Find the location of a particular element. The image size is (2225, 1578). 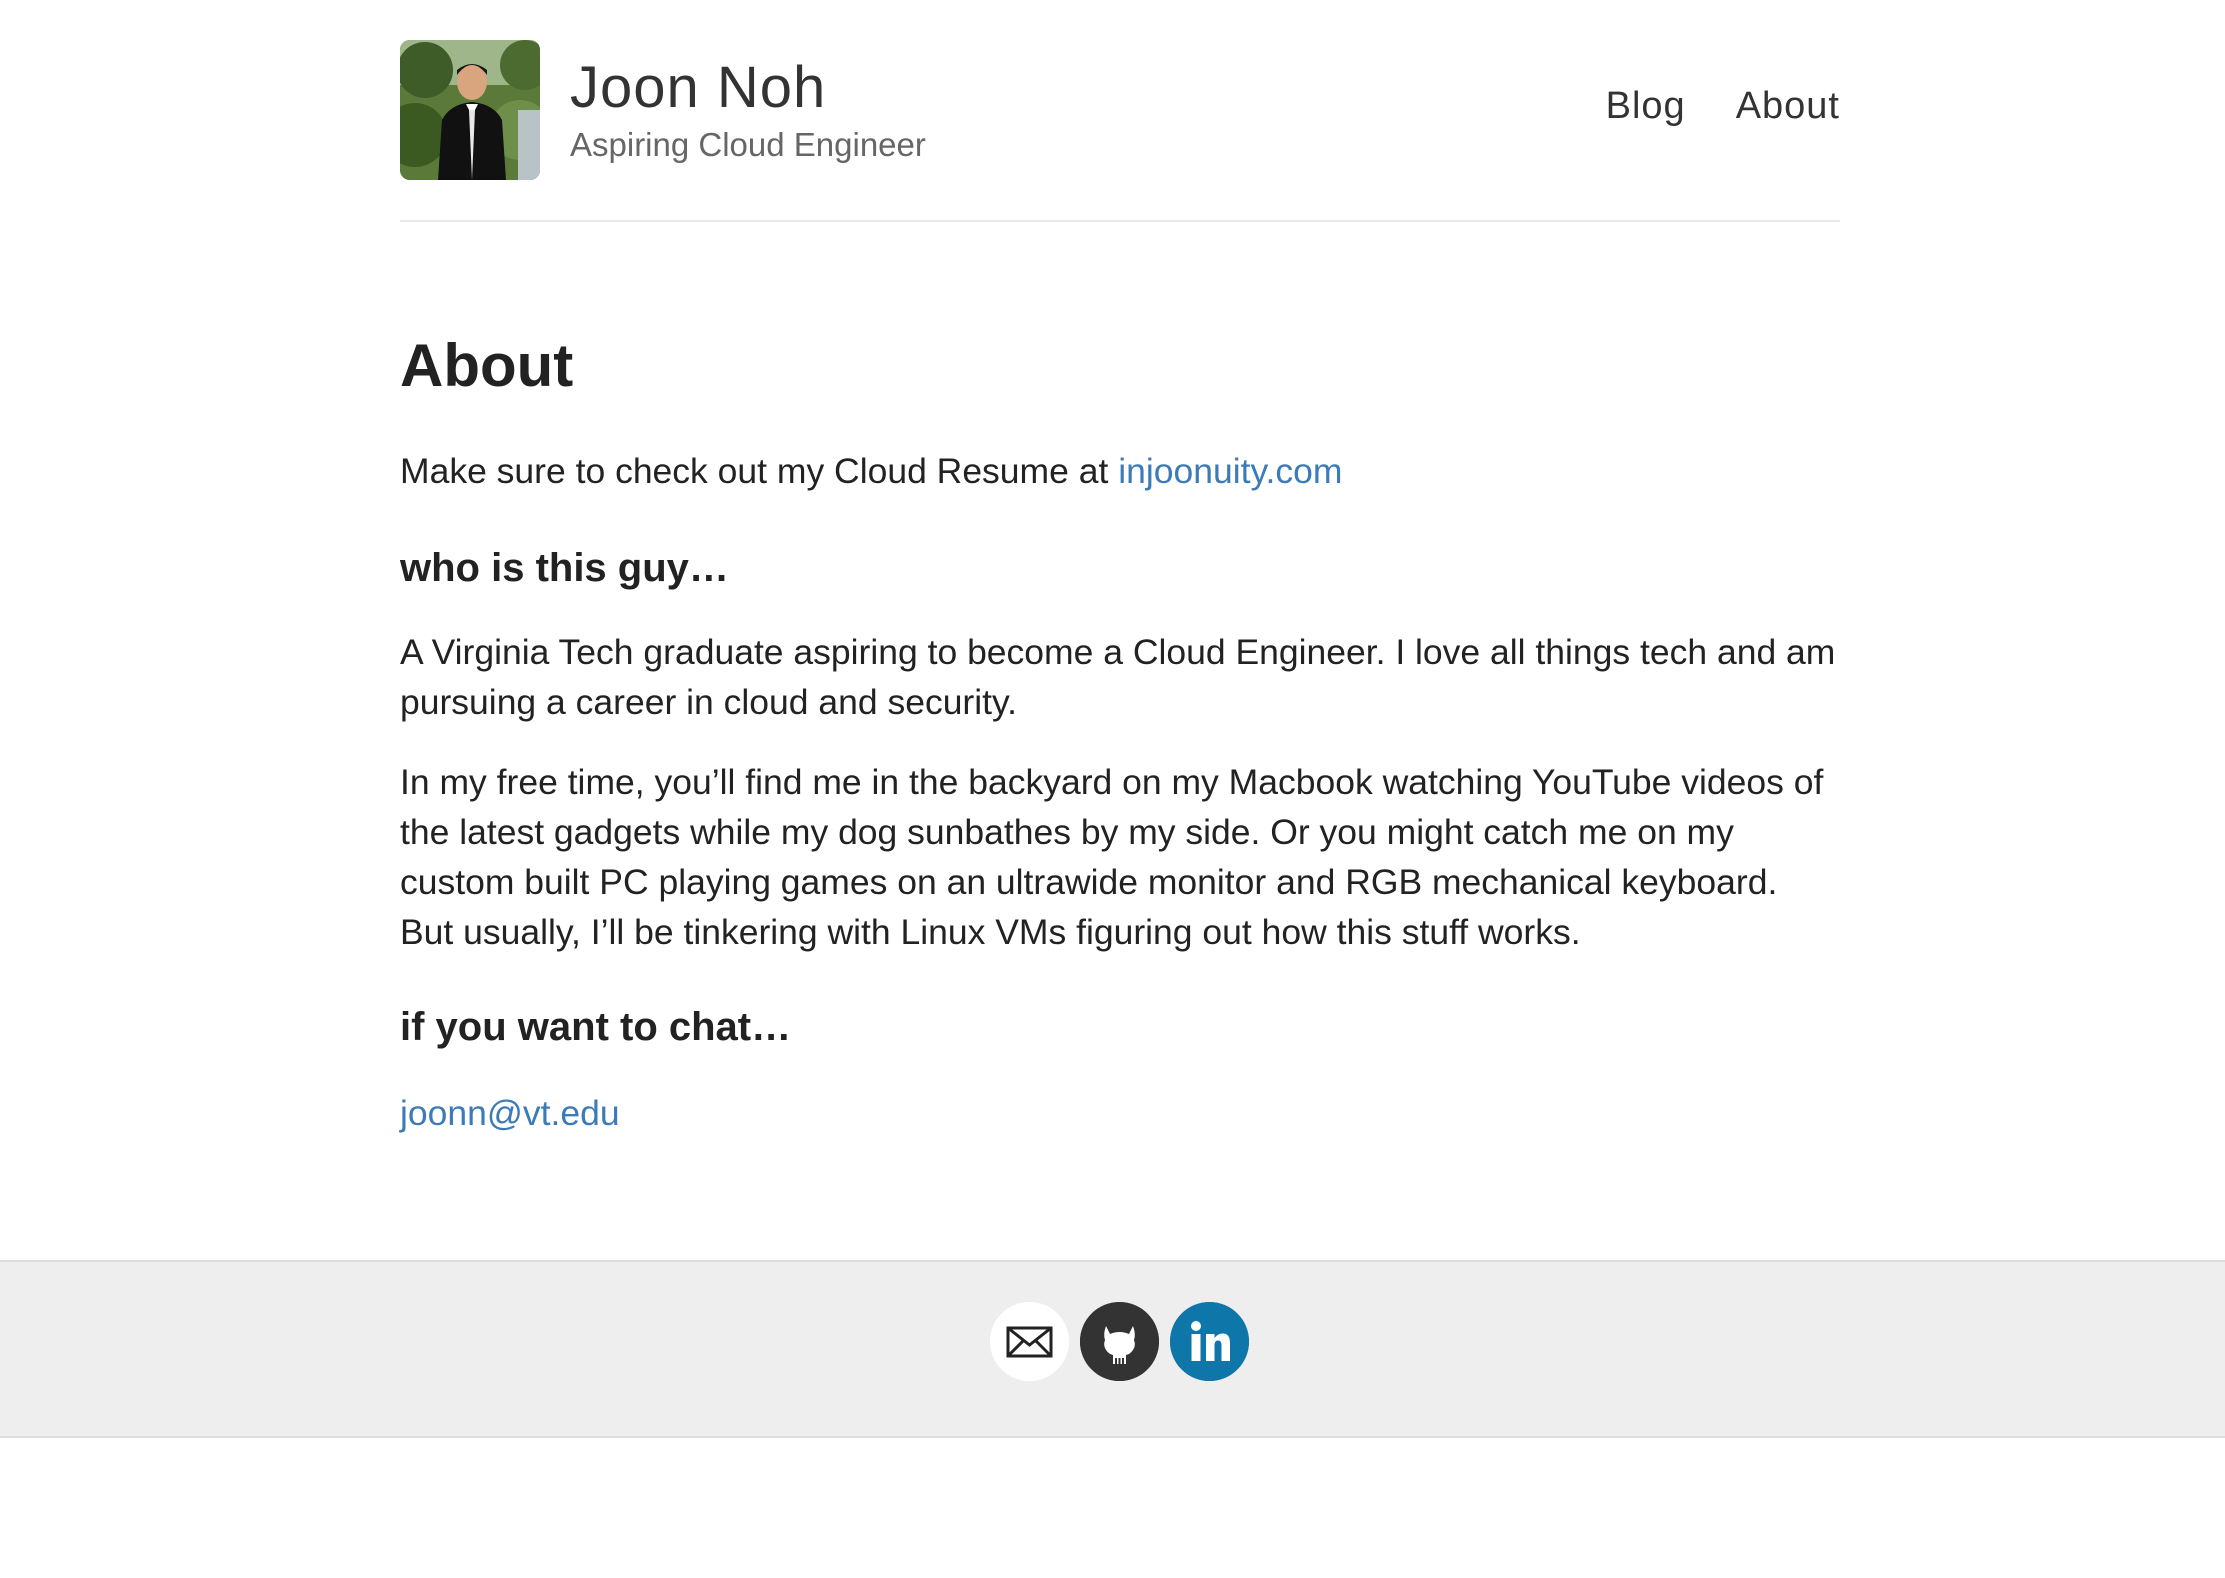

social-links is located at coordinates (1119, 1341).